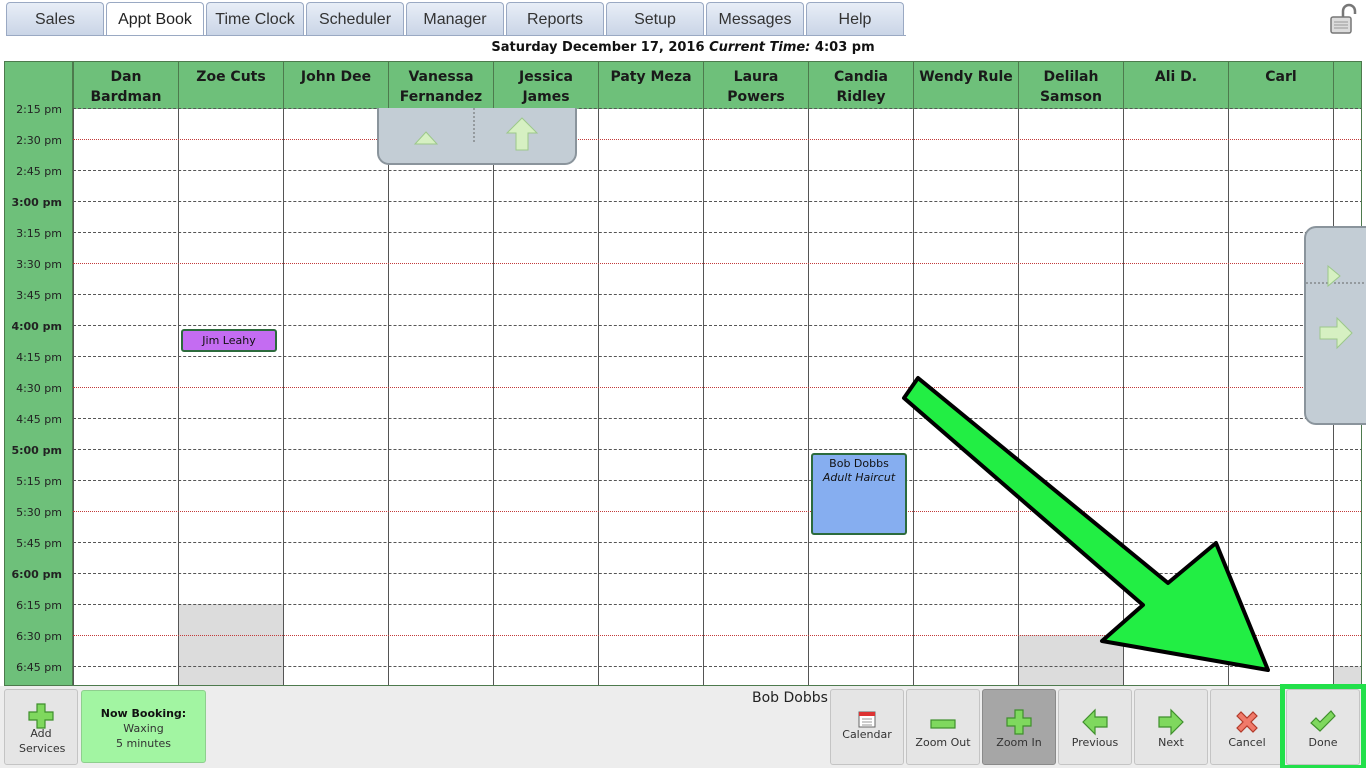  Describe the element at coordinates (1175, 85) in the screenshot. I see `staff-header: Ali D.` at that location.